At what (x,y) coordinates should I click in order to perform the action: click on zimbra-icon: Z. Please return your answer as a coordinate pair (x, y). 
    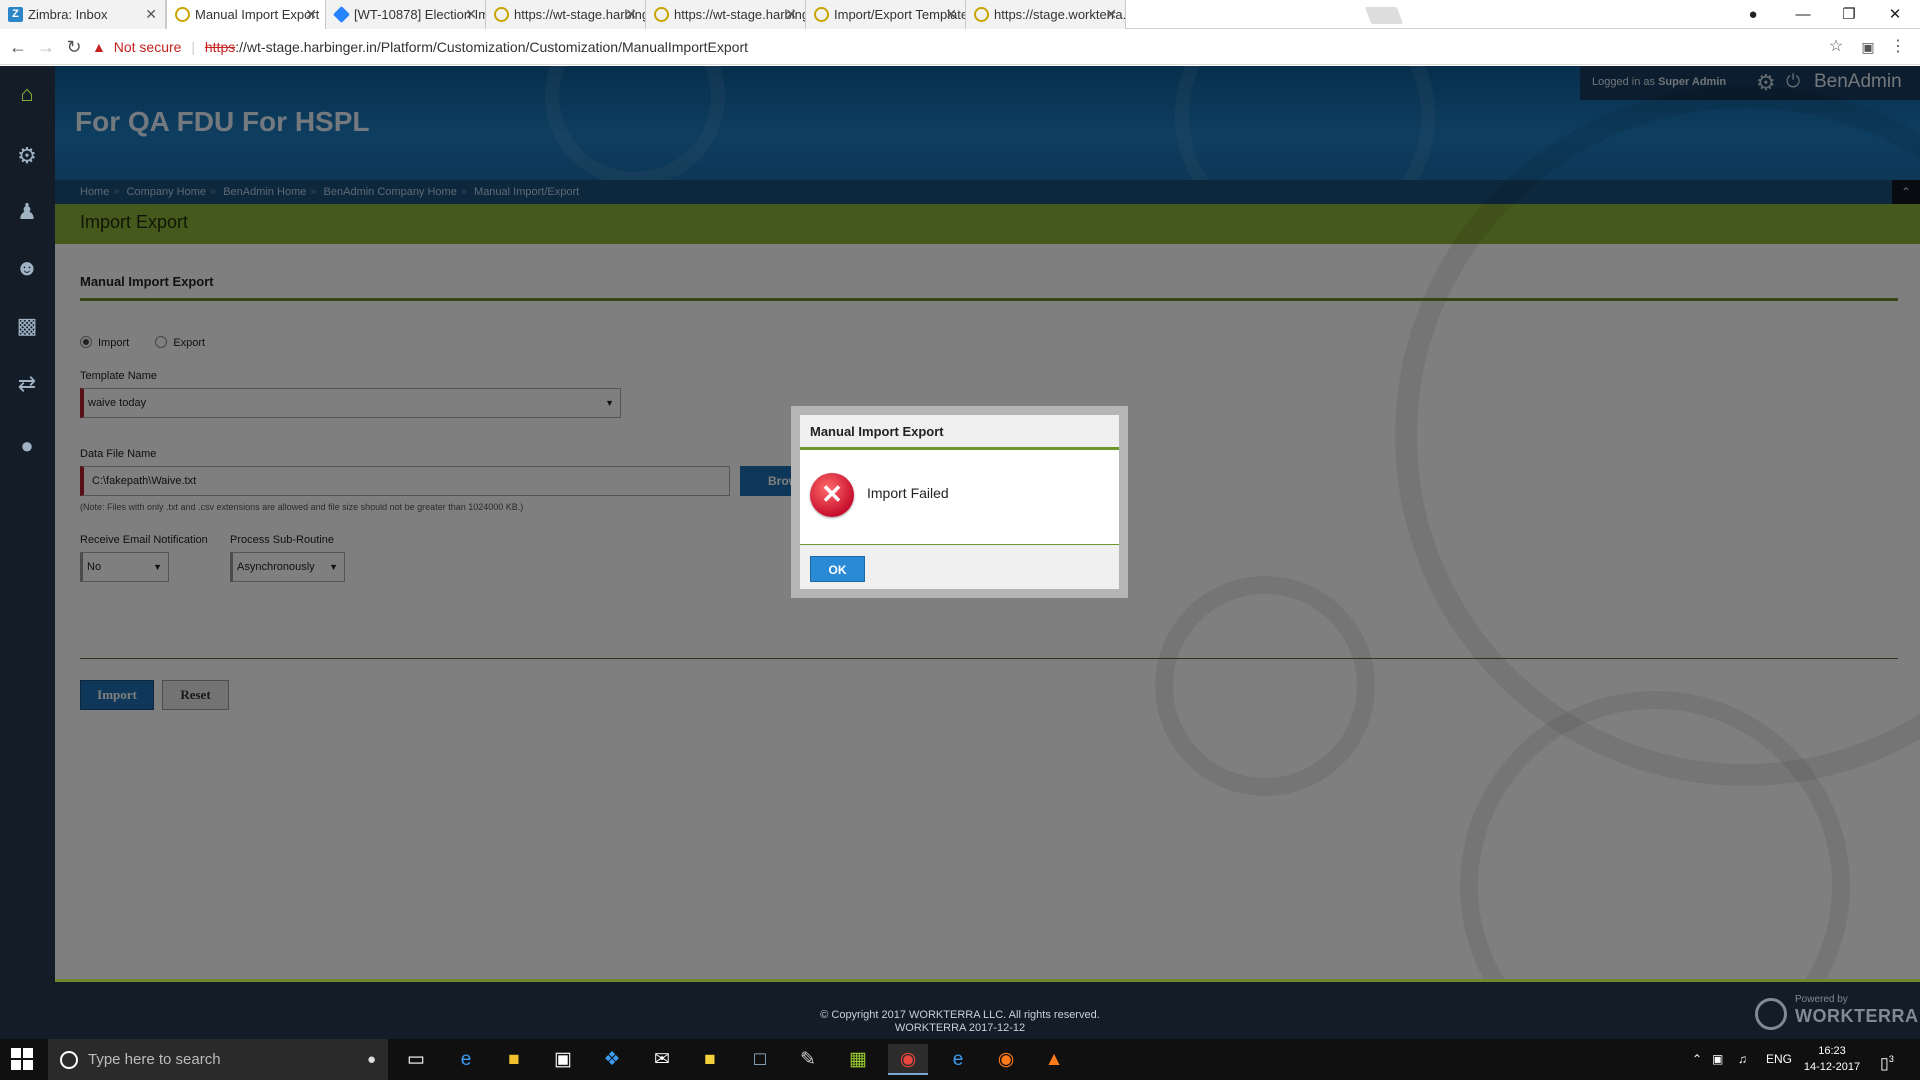
    Looking at the image, I should click on (15, 14).